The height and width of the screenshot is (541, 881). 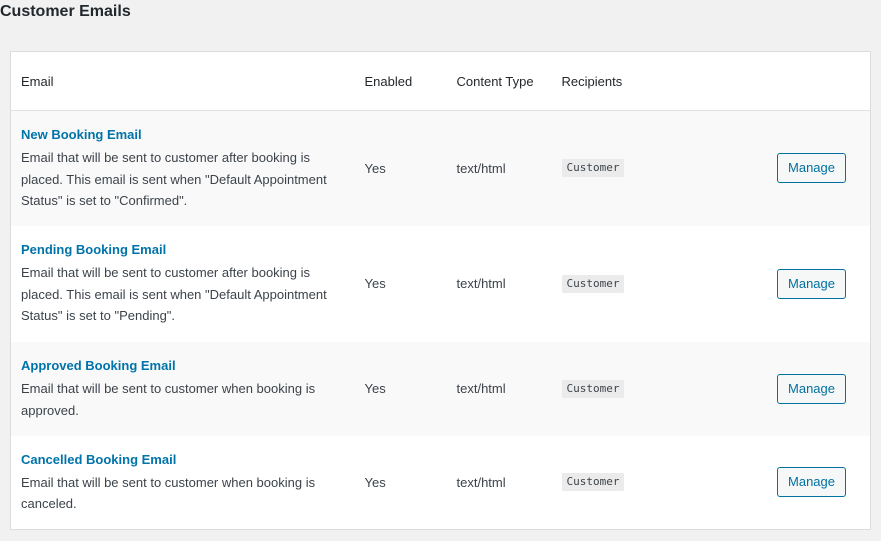 I want to click on column-header-content-type: Content Type, so click(x=499, y=81).